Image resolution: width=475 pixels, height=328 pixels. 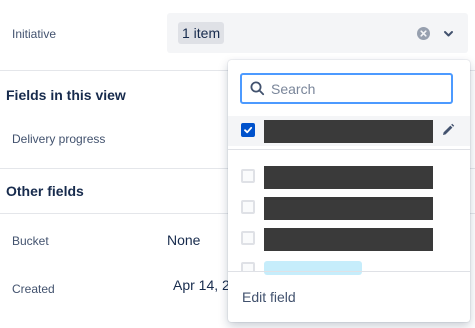 What do you see at coordinates (59, 139) in the screenshot?
I see `delivery-progress-label: Delivery progress` at bounding box center [59, 139].